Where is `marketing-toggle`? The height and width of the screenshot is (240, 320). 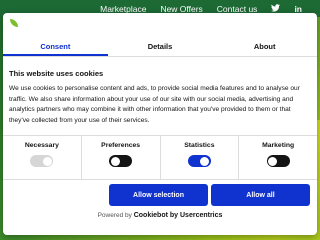
marketing-toggle is located at coordinates (278, 161).